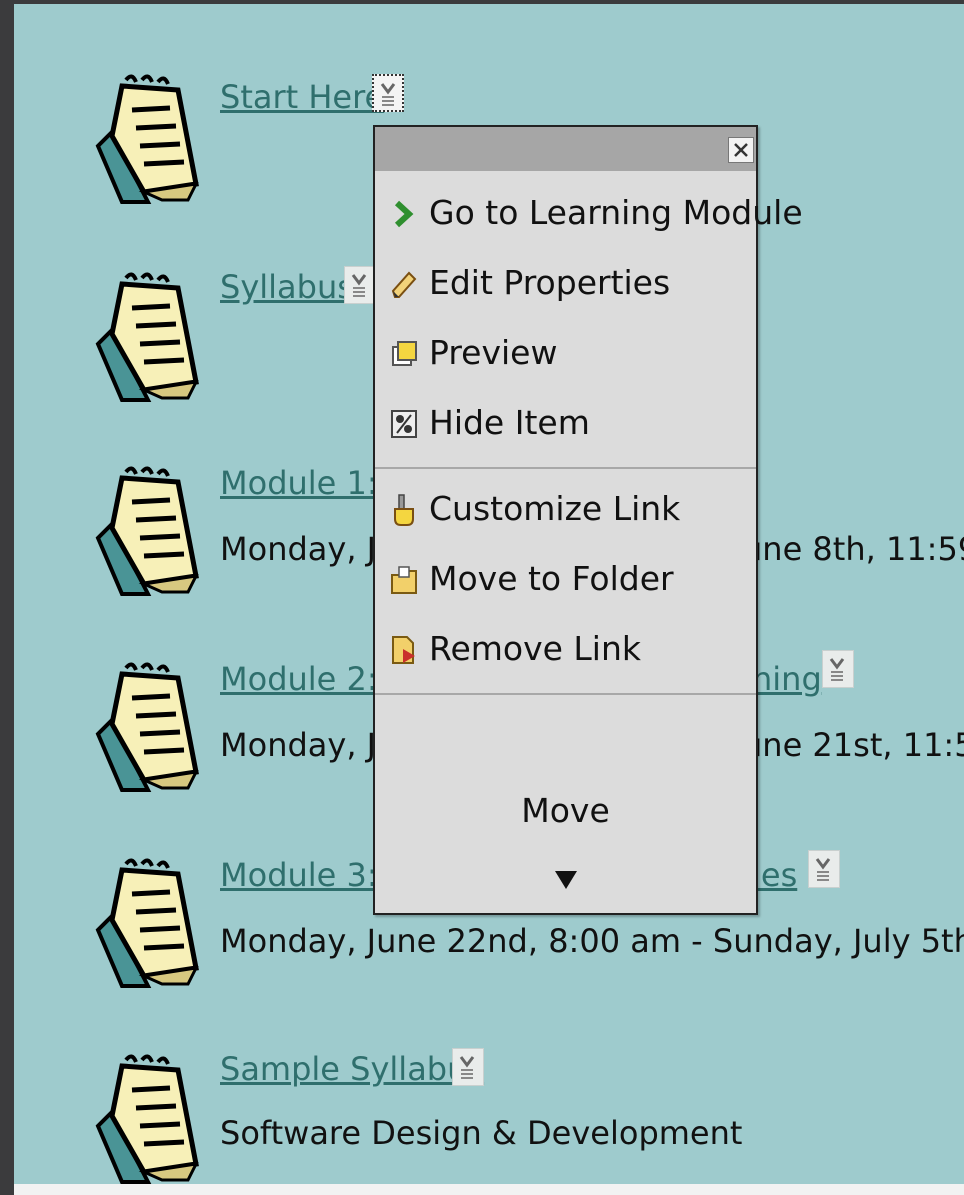  I want to click on item-description-tail: une 21st, 11:5, so click(853, 745).